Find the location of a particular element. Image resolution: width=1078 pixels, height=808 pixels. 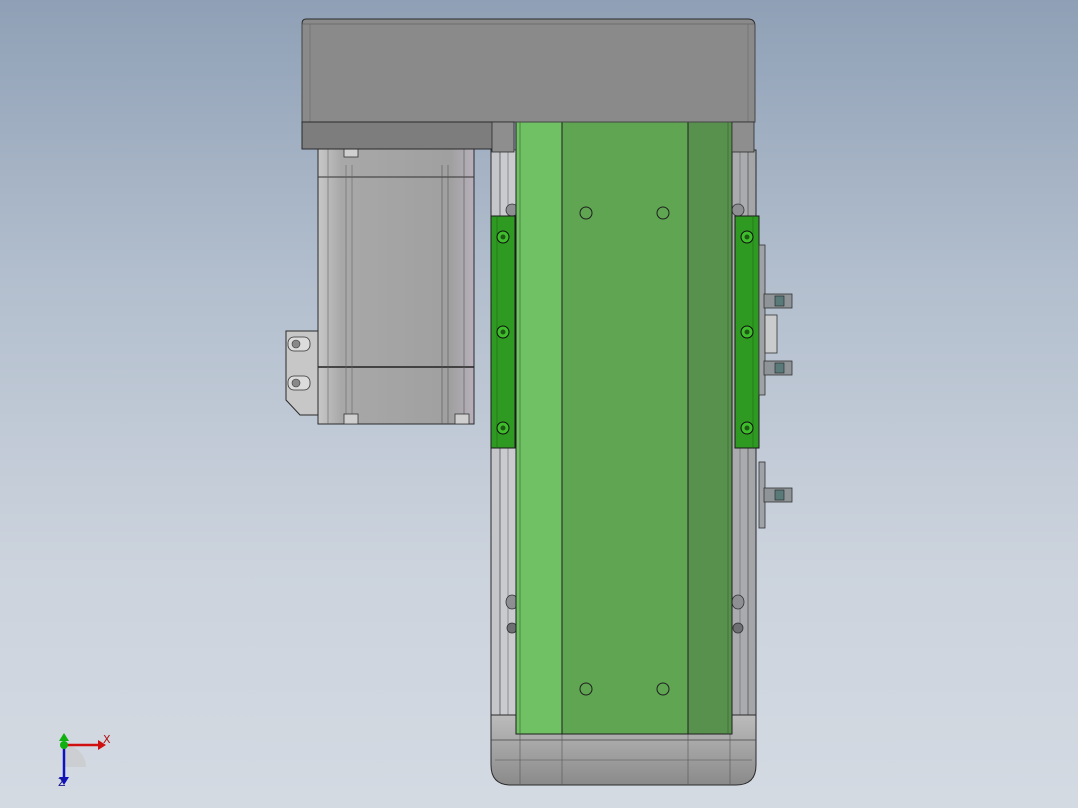

axis-x-label: X is located at coordinates (107, 739).